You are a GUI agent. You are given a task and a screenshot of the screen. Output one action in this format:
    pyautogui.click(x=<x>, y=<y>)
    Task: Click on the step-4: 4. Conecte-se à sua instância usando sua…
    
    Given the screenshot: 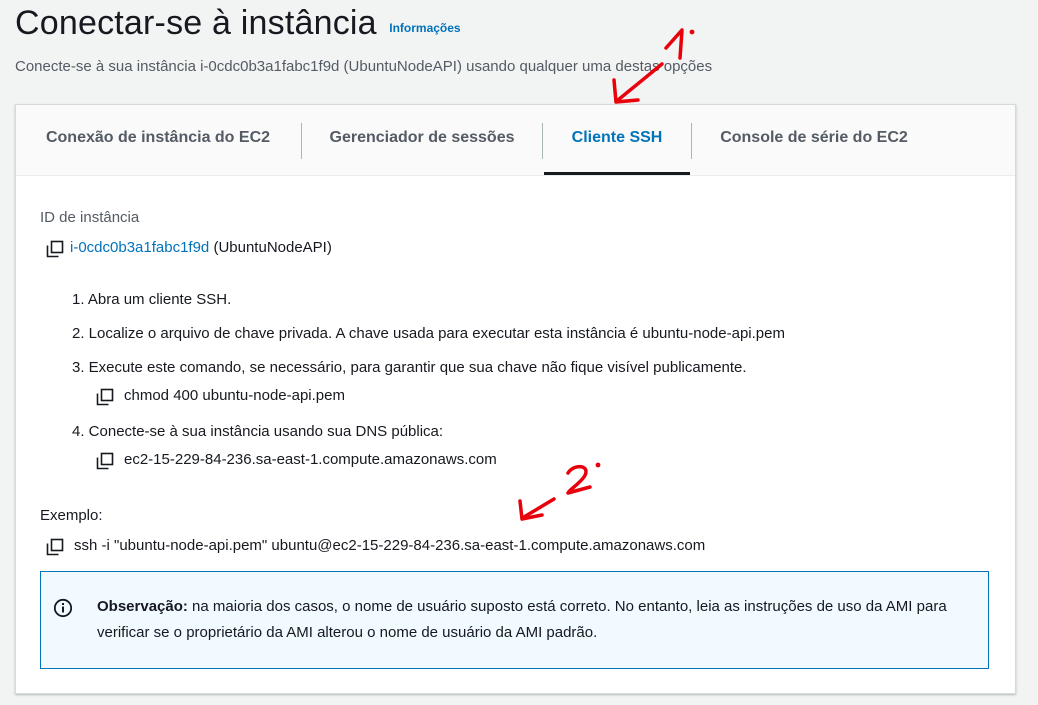 What is the action you would take?
    pyautogui.click(x=258, y=431)
    